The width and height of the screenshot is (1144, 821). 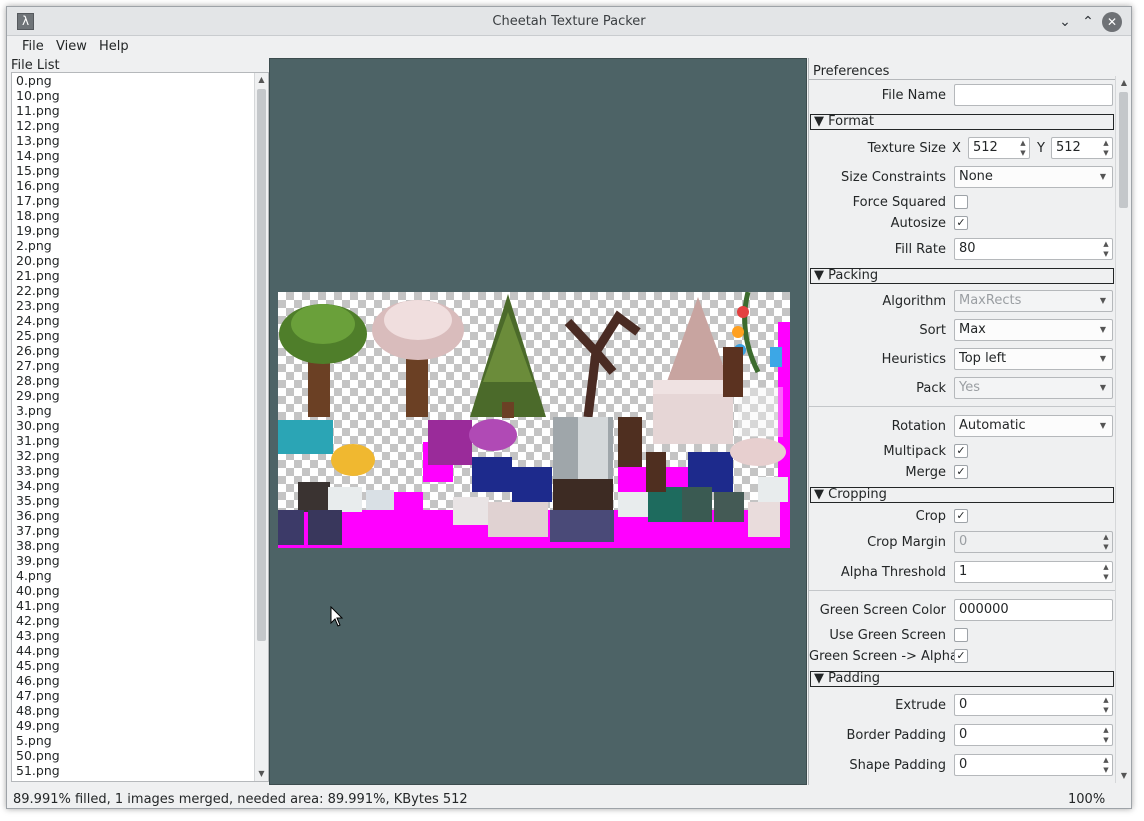 I want to click on file-list-item: 3.png, so click(x=140, y=410).